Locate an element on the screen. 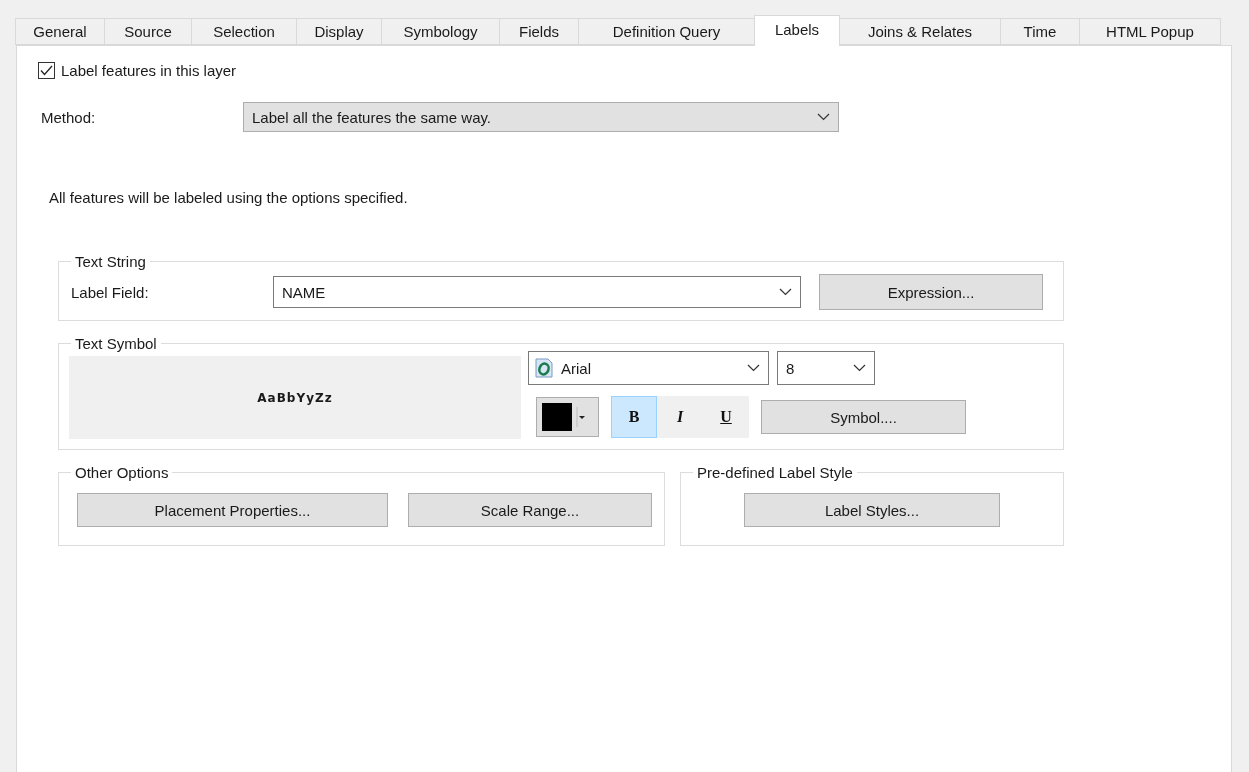 The width and height of the screenshot is (1249, 772). tab: Fields is located at coordinates (539, 31).